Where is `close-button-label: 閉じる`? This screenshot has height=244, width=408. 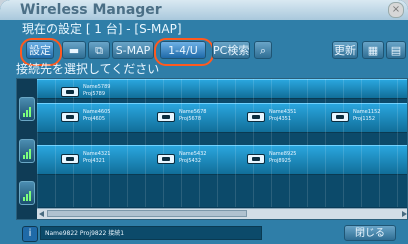 close-button-label: 閉じる is located at coordinates (370, 233).